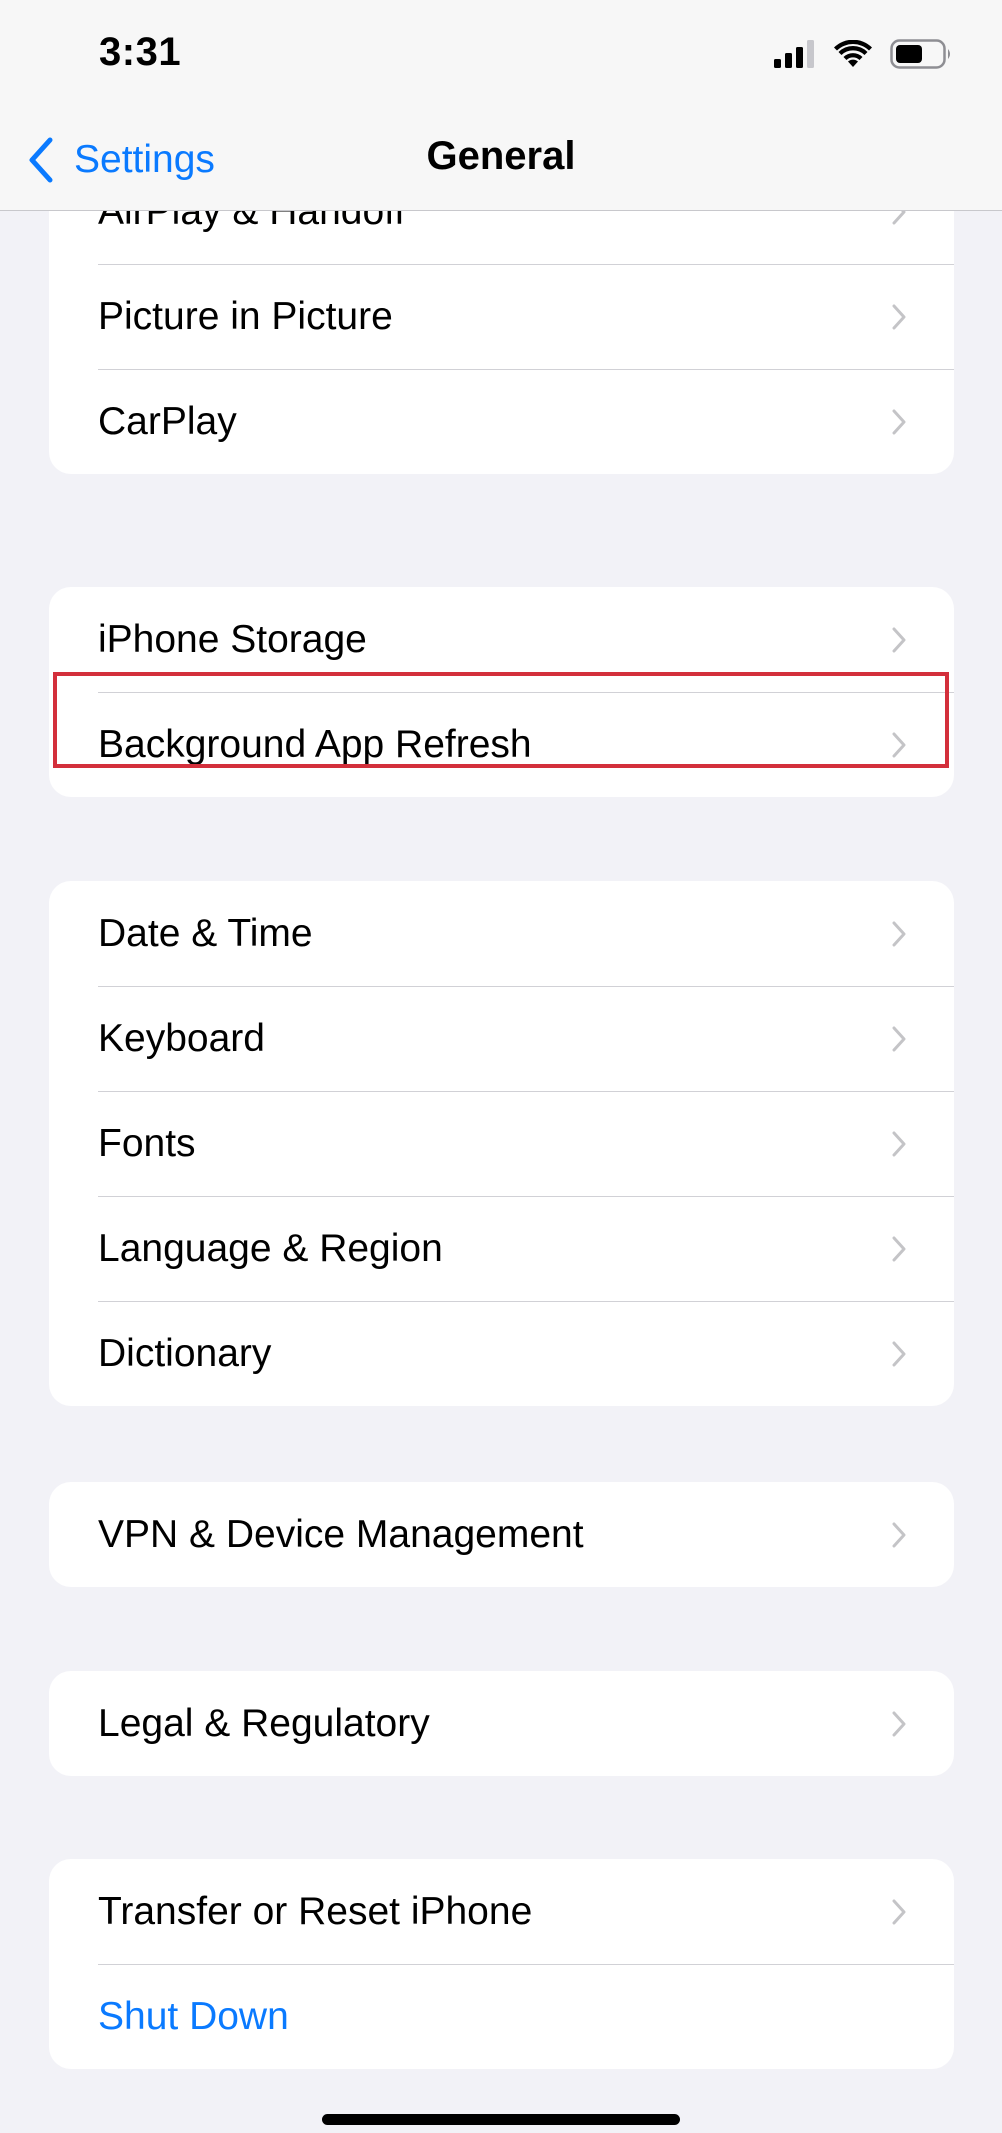 The image size is (1002, 2133). I want to click on cellular-signal-icon, so click(794, 54).